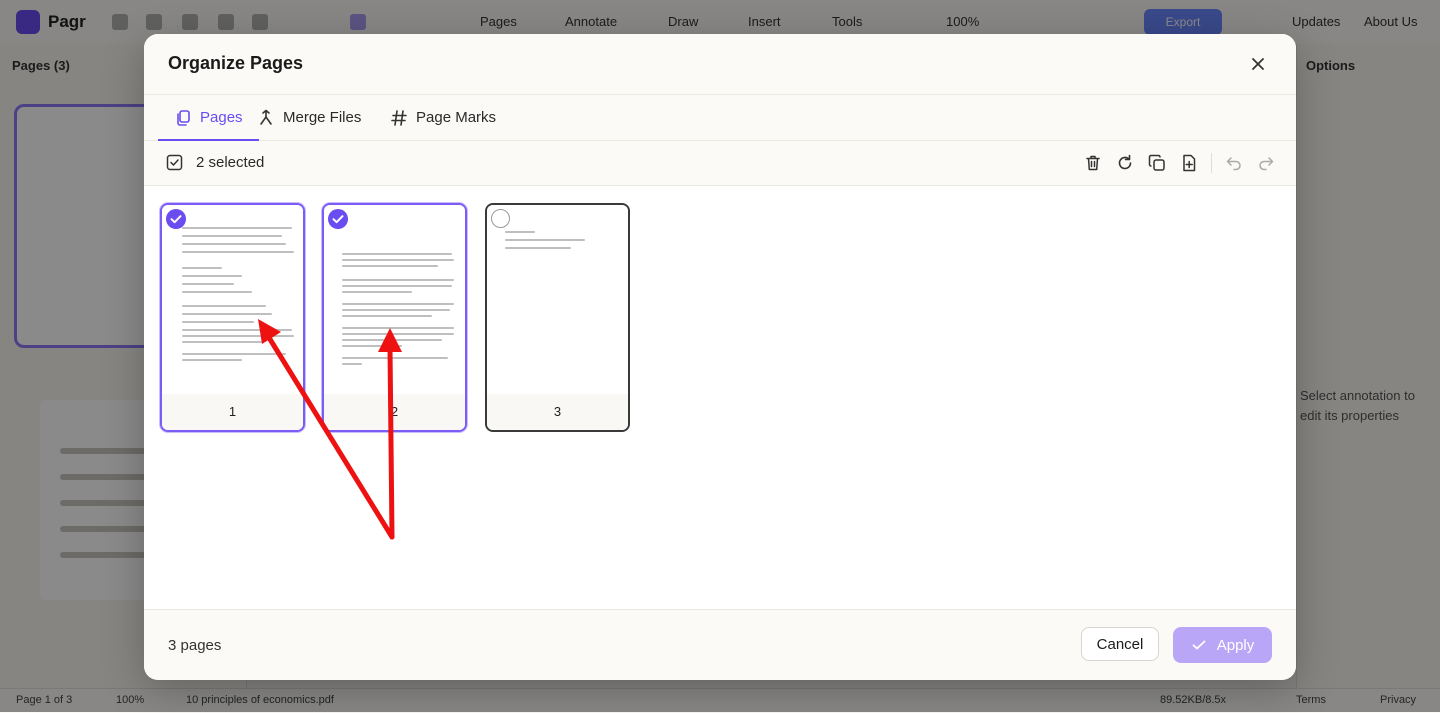 The image size is (1440, 713). I want to click on page-number-2: 2, so click(394, 412).